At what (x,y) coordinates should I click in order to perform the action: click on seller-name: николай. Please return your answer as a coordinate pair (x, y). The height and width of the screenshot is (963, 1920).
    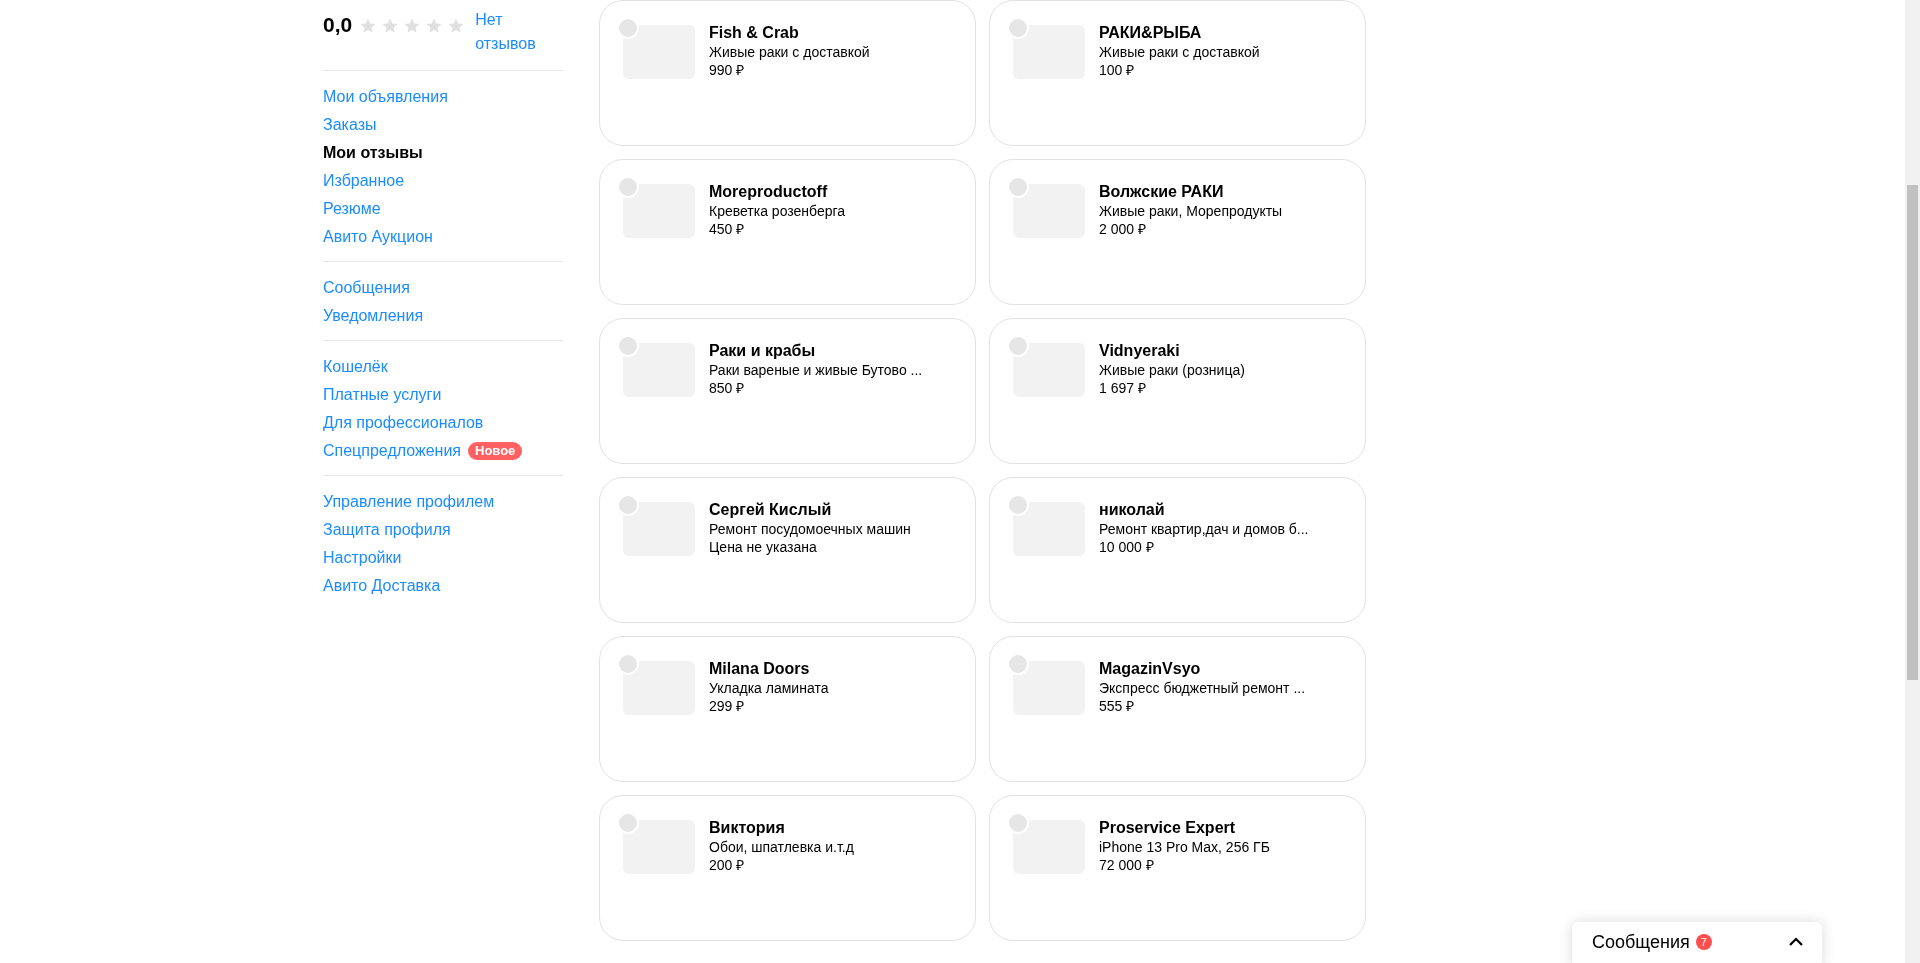
    Looking at the image, I should click on (1132, 510).